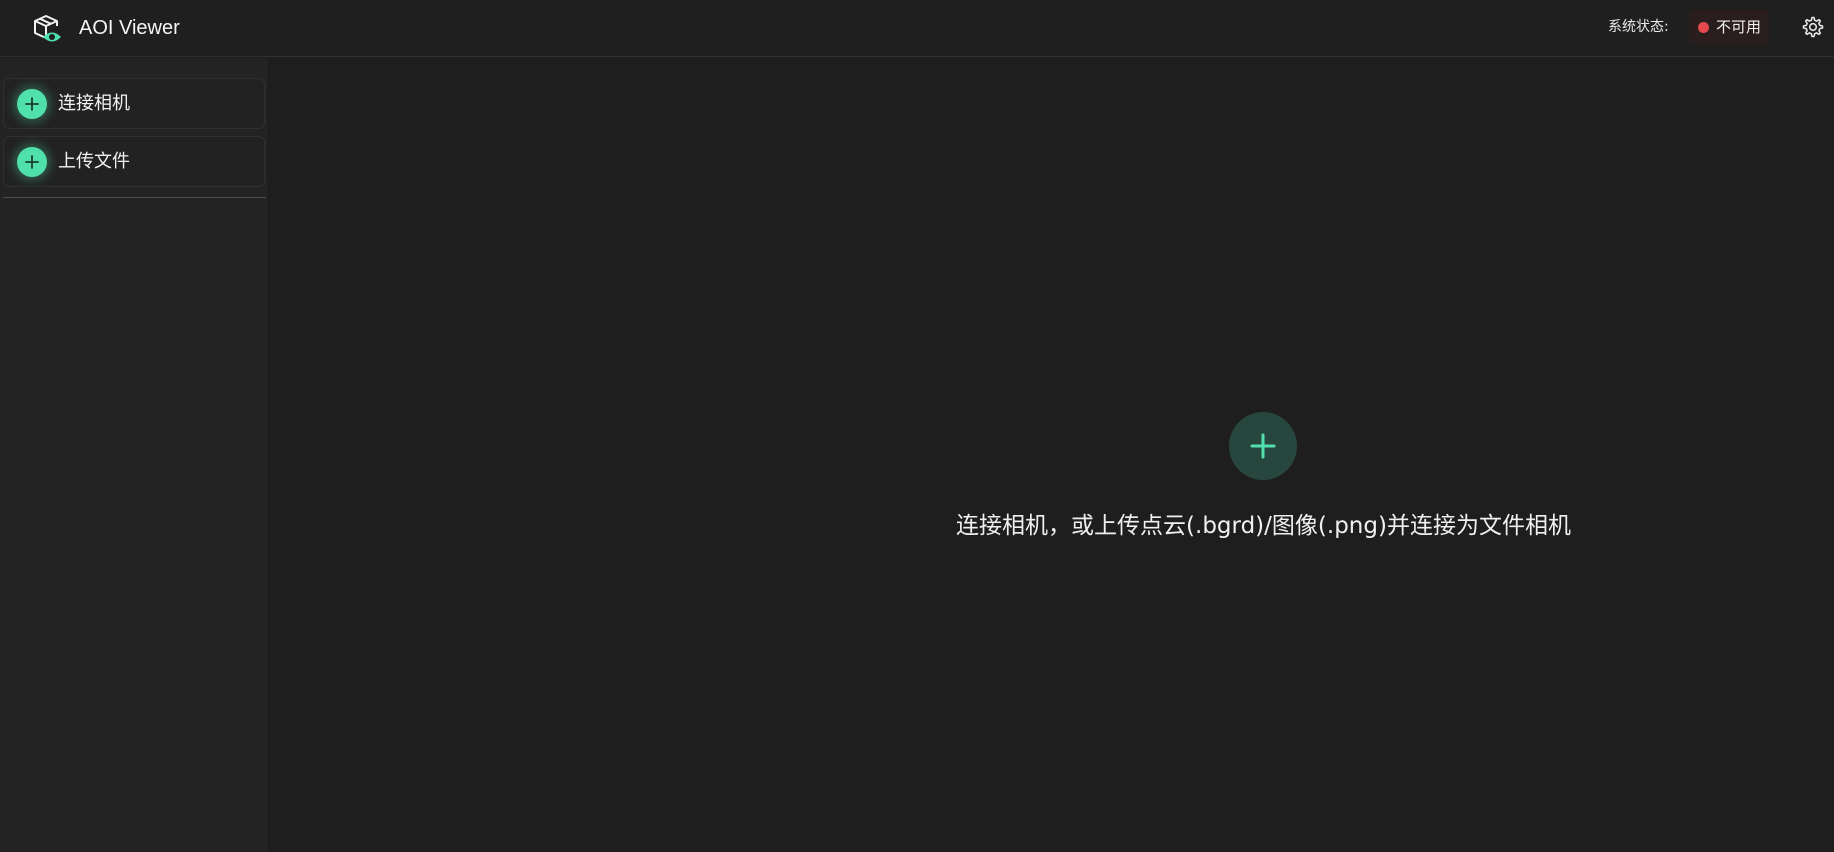 Image resolution: width=1834 pixels, height=852 pixels. I want to click on system-status-badge: 不可用, so click(1729, 27).